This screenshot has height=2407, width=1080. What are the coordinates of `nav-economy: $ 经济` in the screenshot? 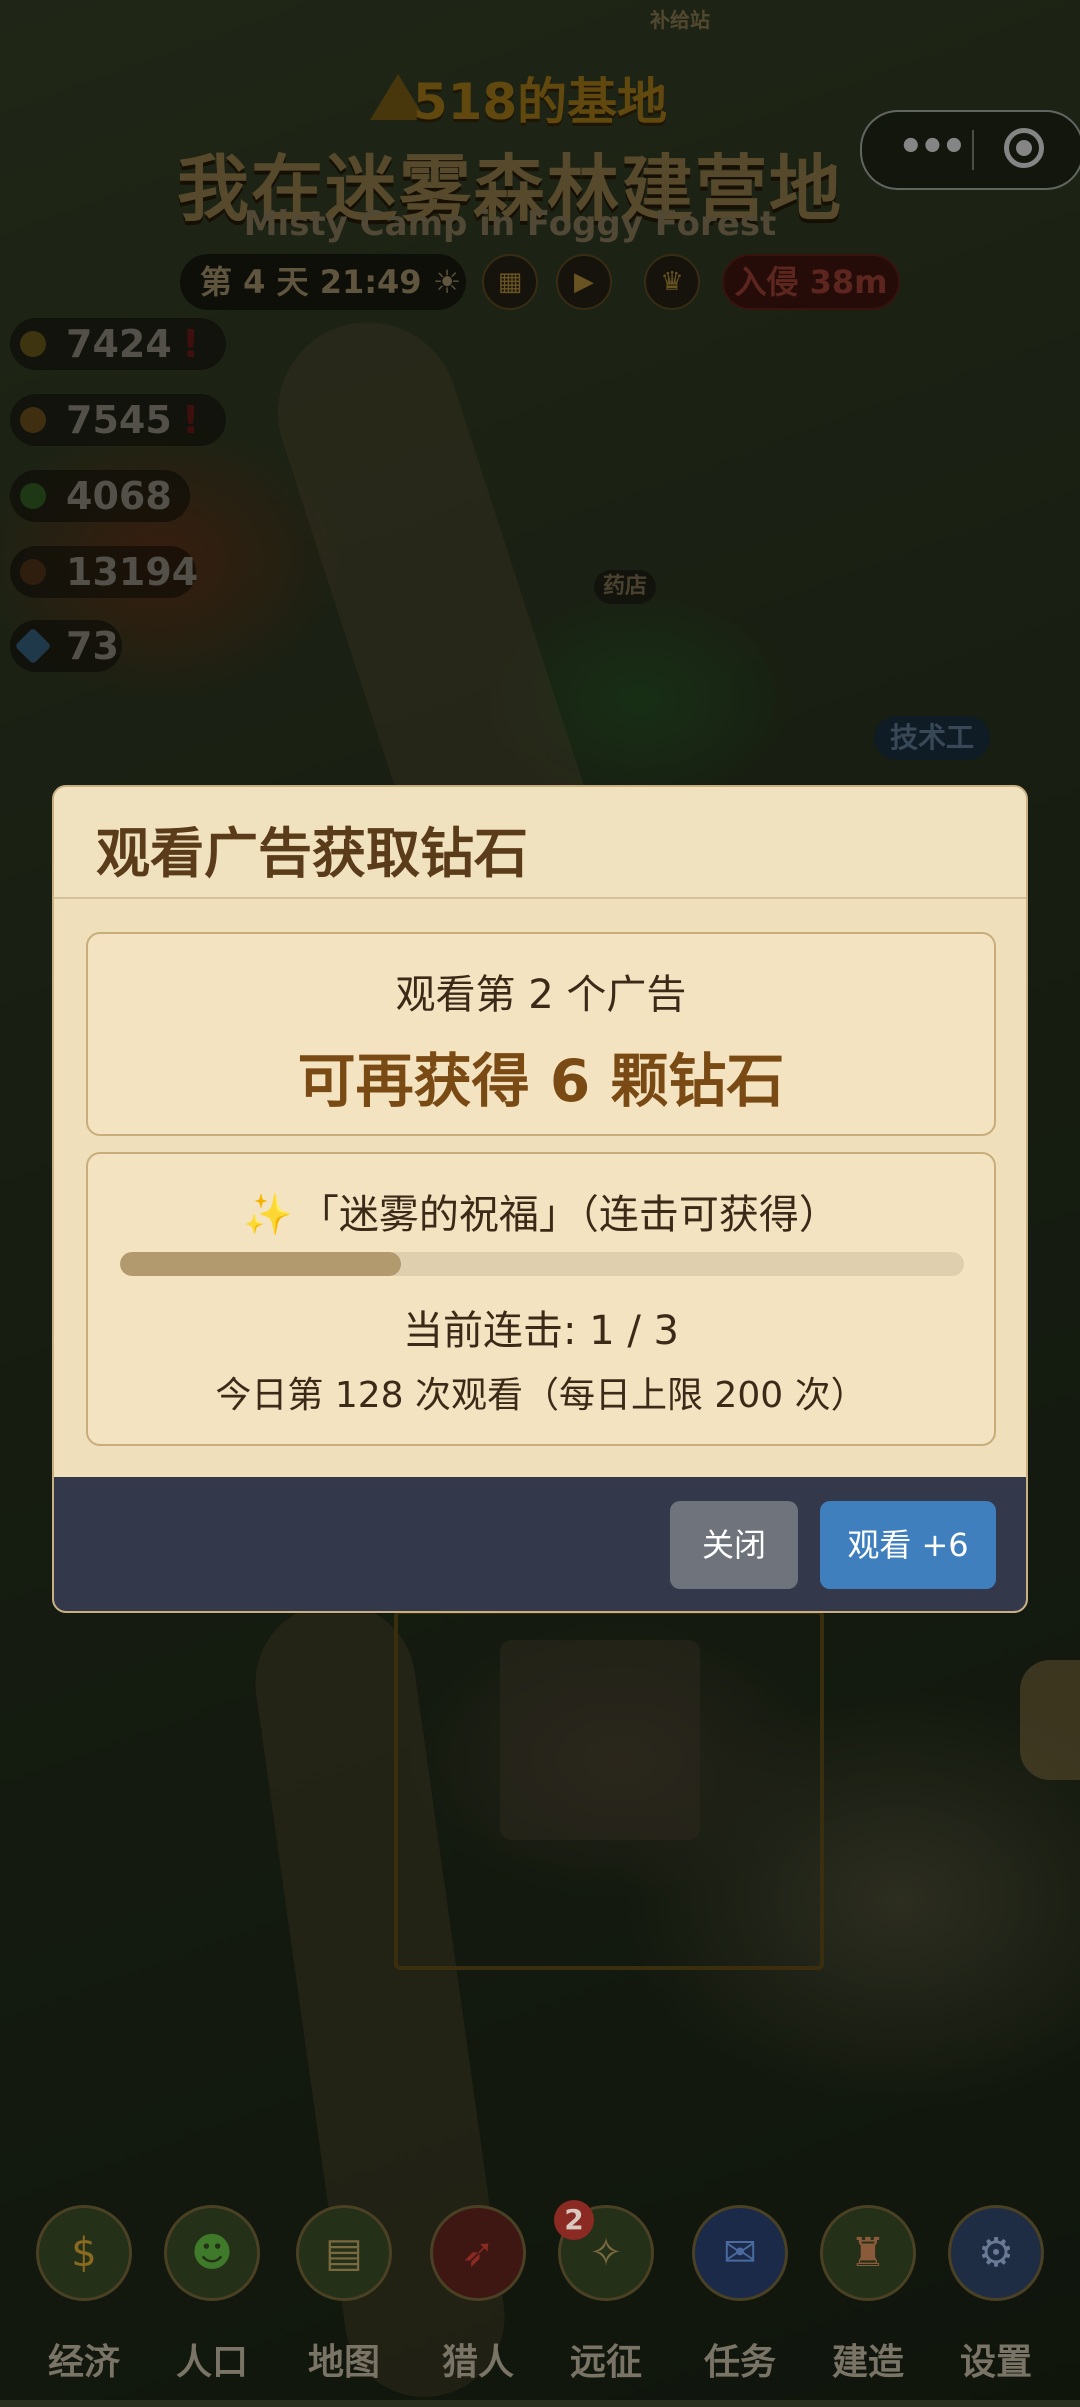 It's located at (84, 2294).